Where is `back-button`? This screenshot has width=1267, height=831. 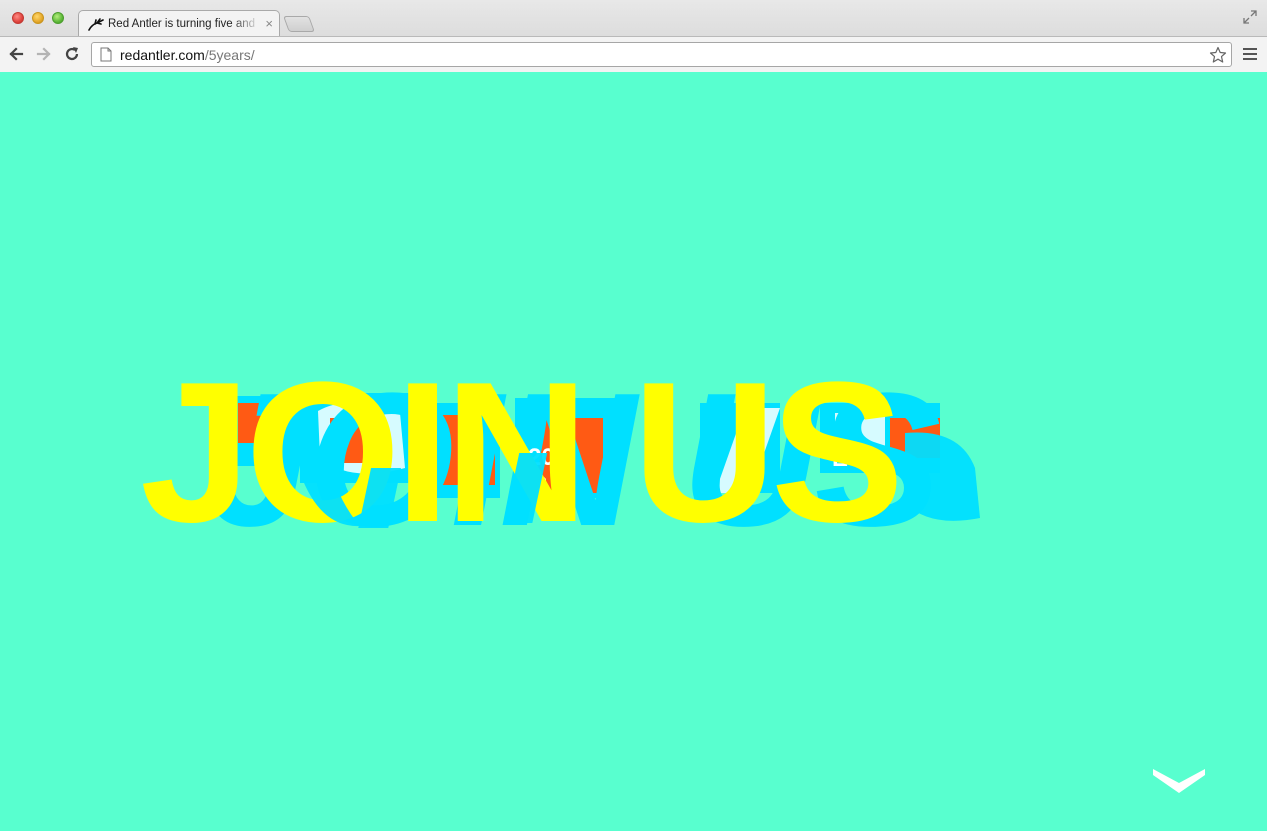 back-button is located at coordinates (16, 54).